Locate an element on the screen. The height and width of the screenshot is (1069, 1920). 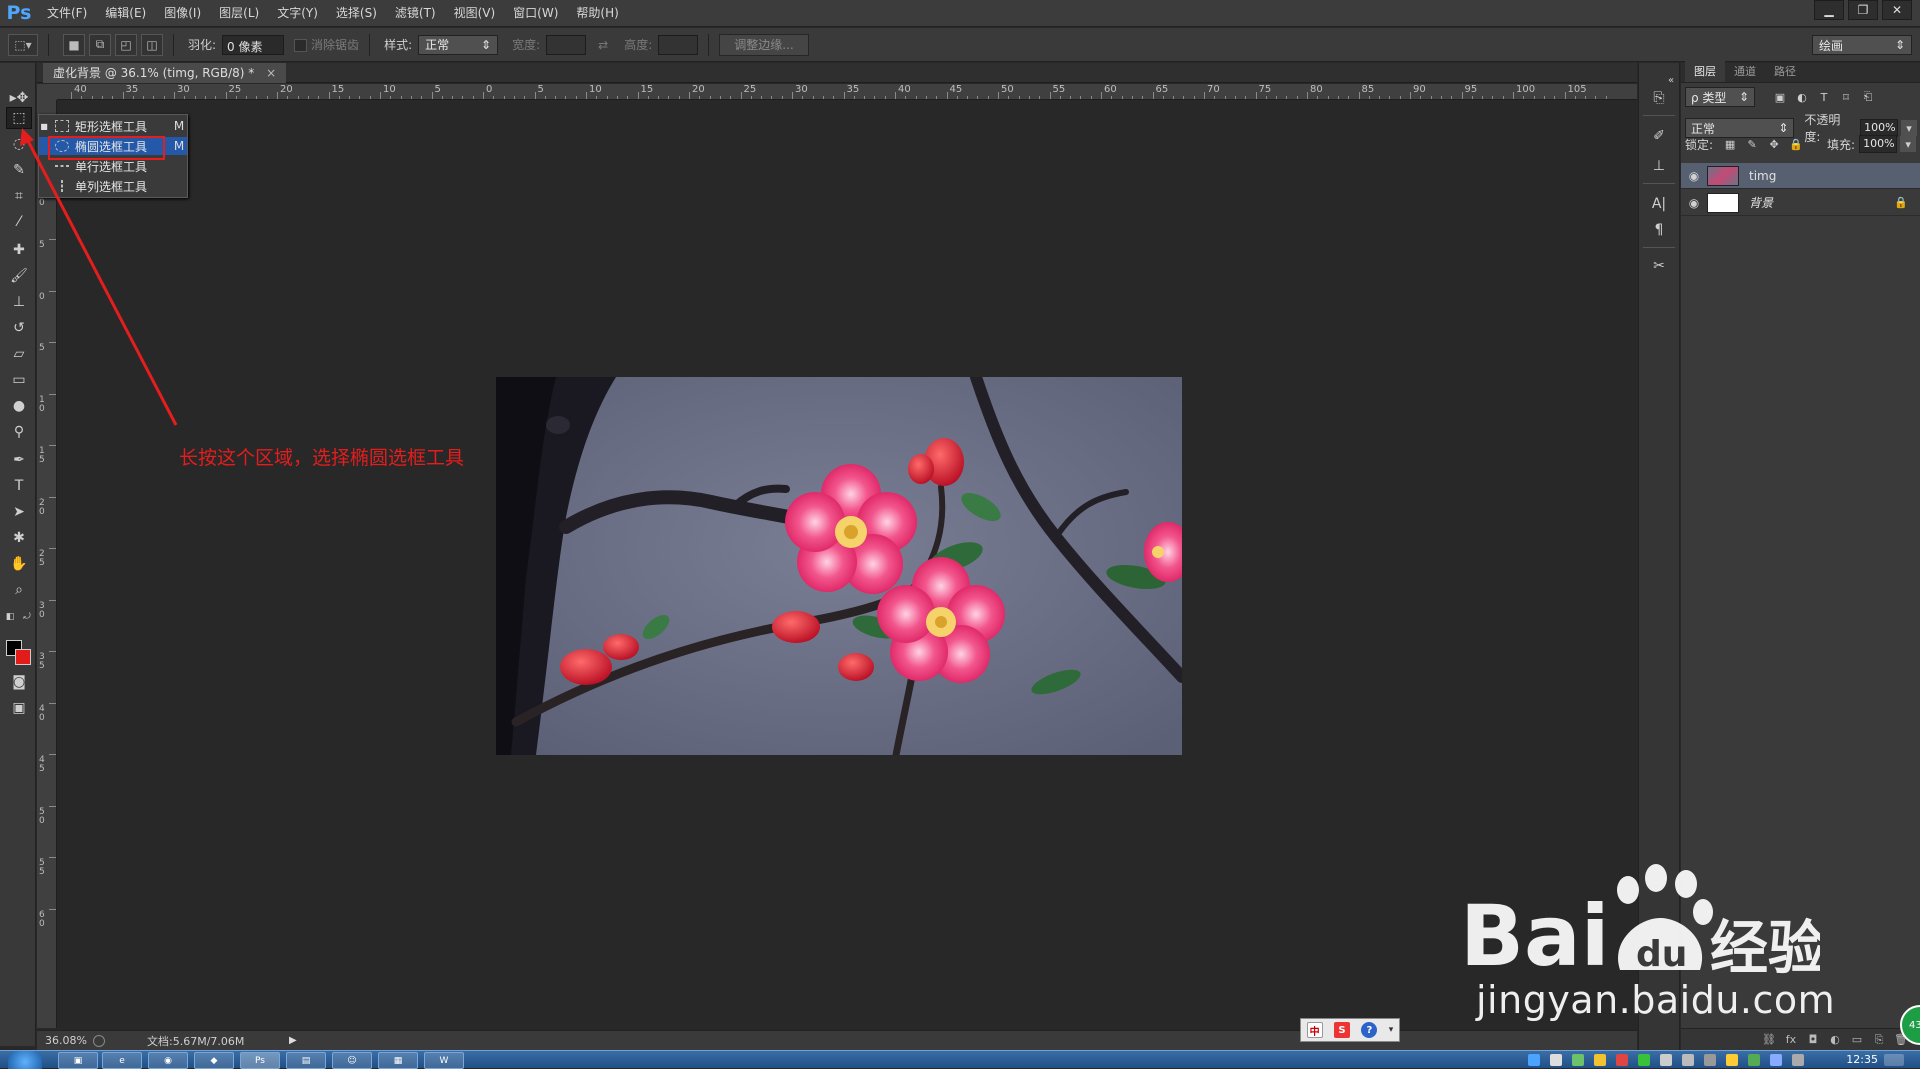
lock-pixels-icon: ✎ is located at coordinates (1752, 144).